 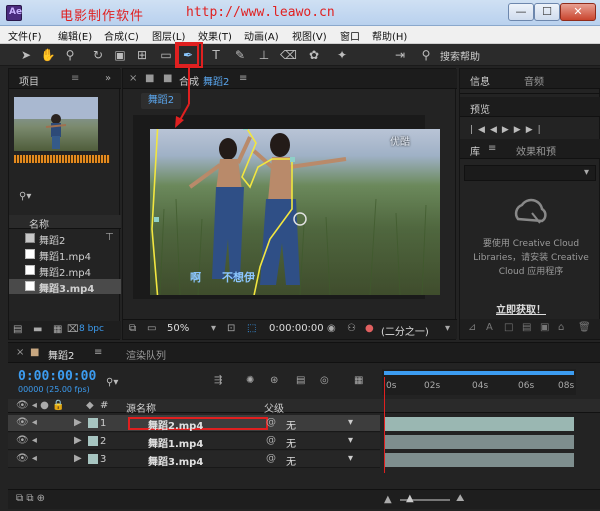 I want to click on always-preview-icon: ⧉, so click(x=132, y=328).